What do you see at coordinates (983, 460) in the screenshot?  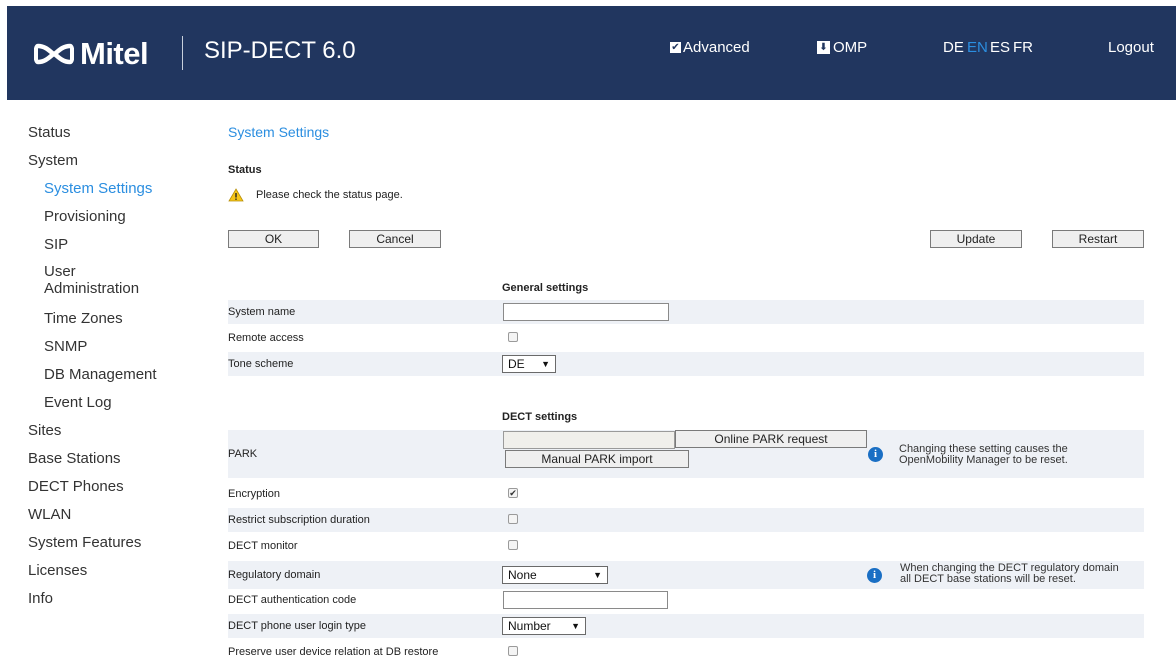 I see `park-note-line2: OpenMobility Manager to be reset.` at bounding box center [983, 460].